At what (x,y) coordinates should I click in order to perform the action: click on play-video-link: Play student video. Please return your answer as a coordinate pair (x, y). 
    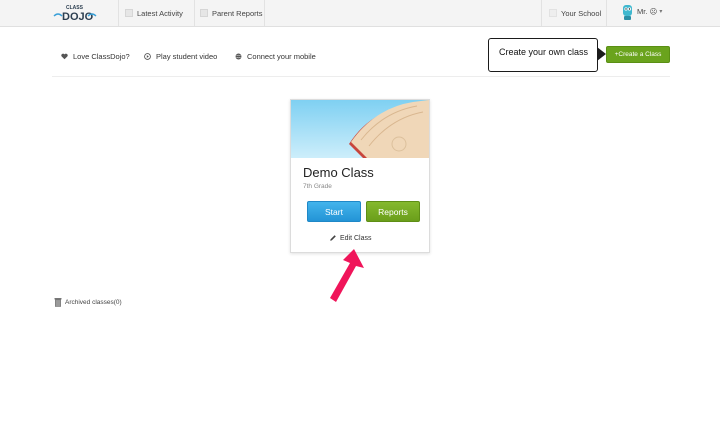
    Looking at the image, I should click on (180, 56).